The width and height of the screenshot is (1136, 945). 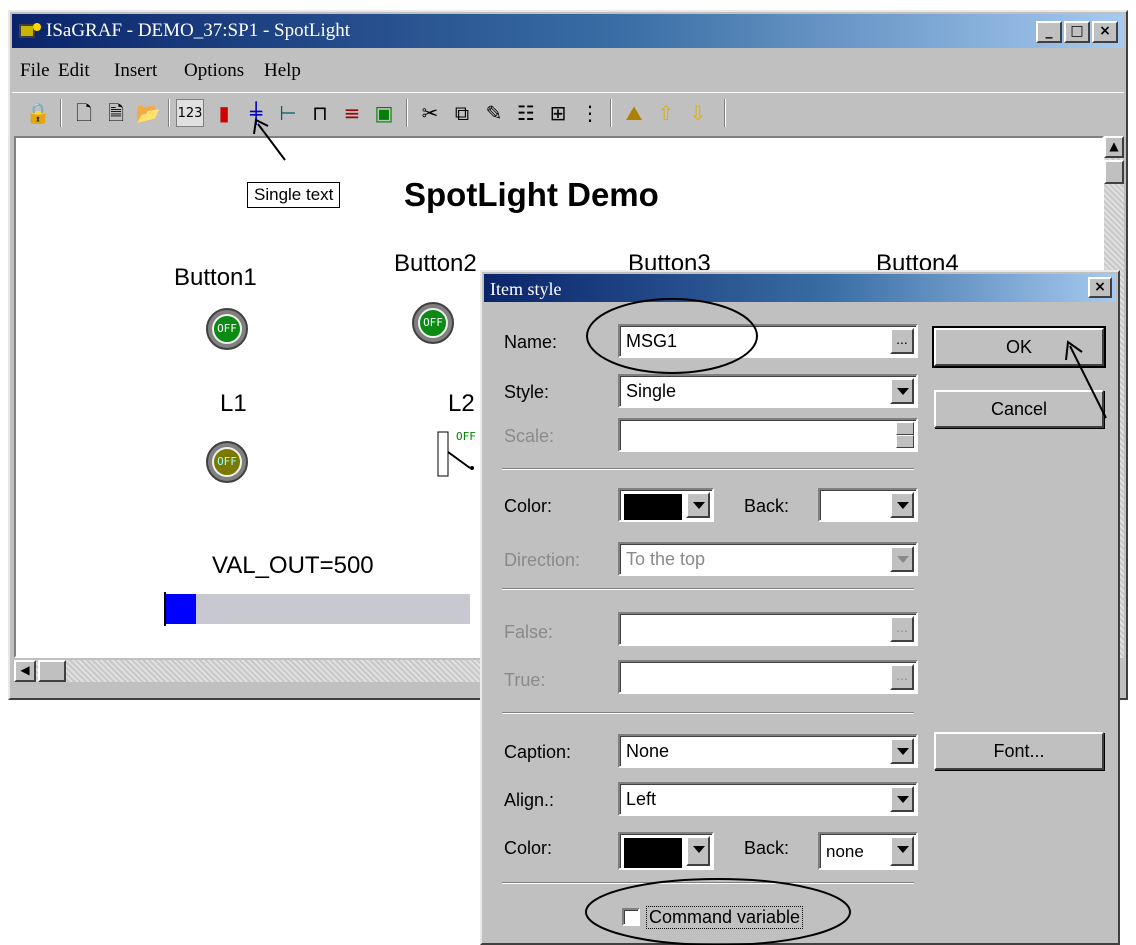 What do you see at coordinates (430, 113) in the screenshot?
I see `cut-icon: ✂` at bounding box center [430, 113].